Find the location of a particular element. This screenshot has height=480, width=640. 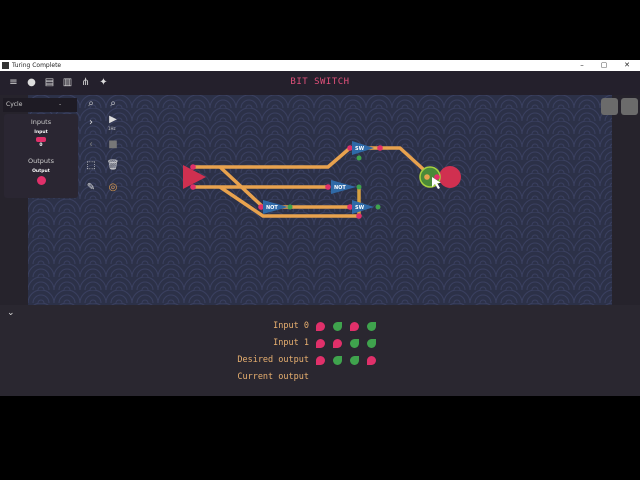

input-label: Input is located at coordinates (41, 132).